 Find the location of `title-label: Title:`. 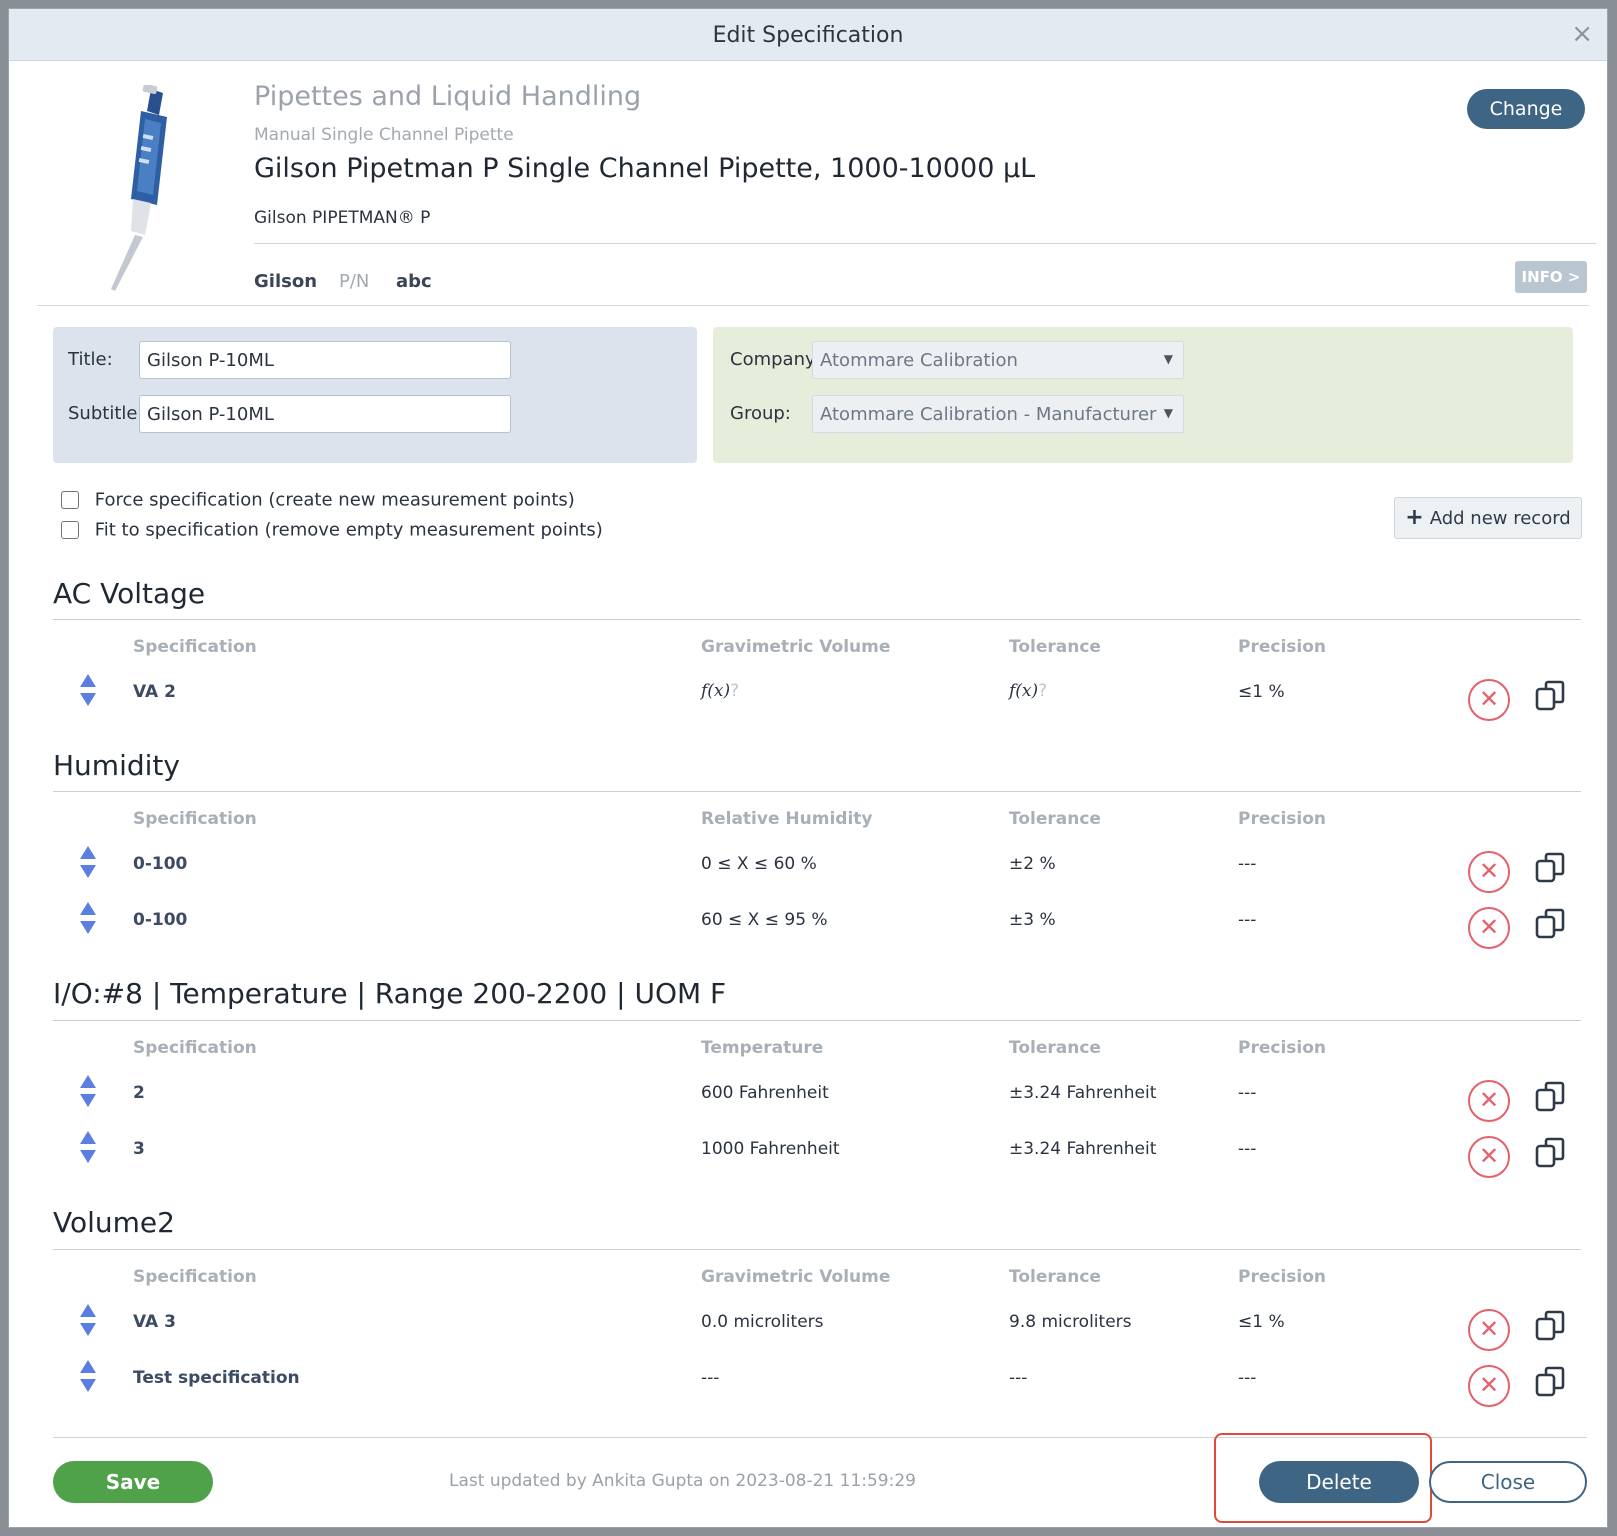

title-label: Title: is located at coordinates (90, 359).